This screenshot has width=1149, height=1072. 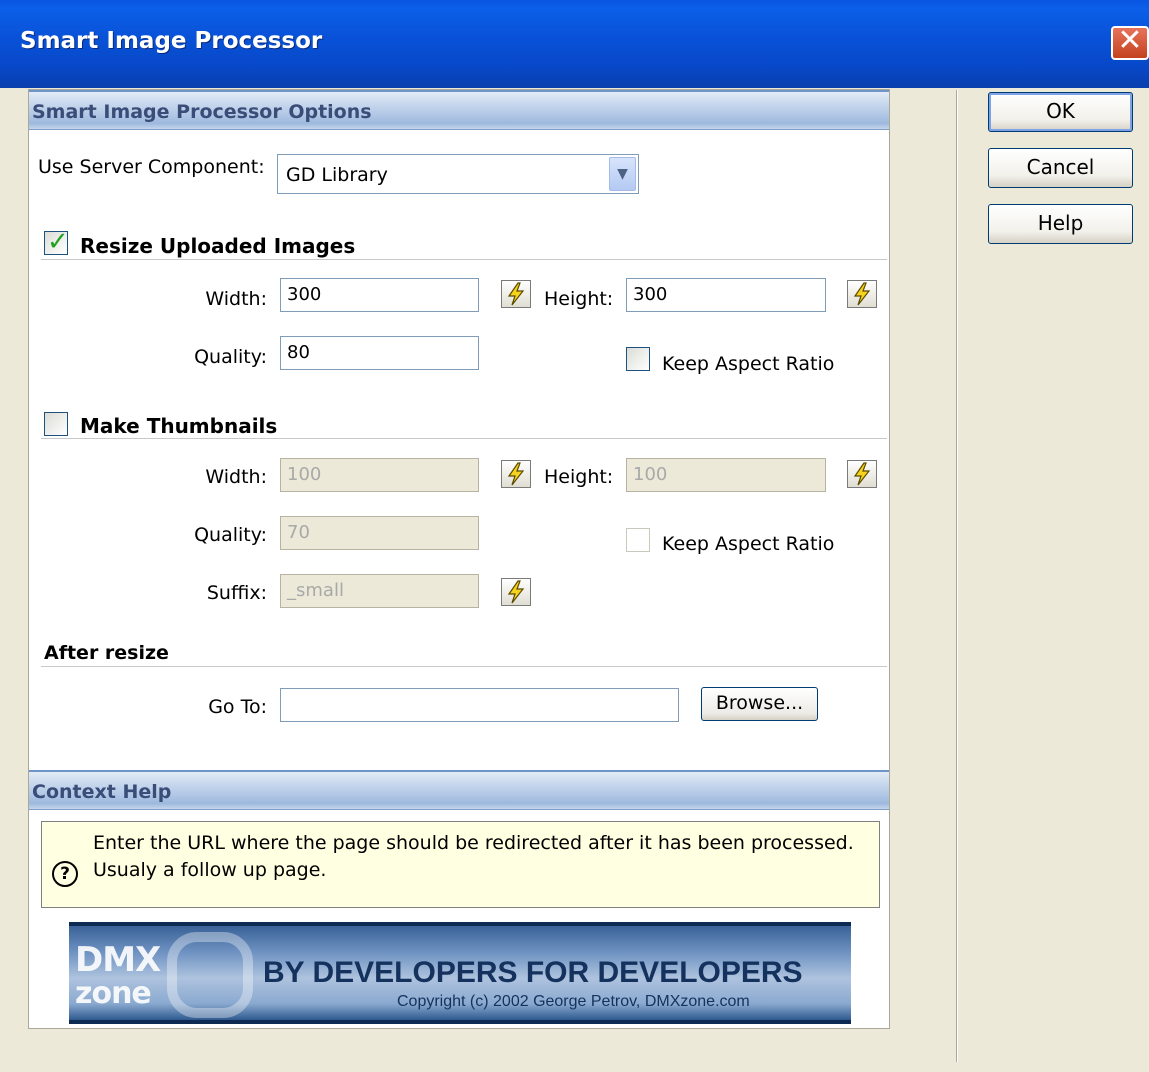 What do you see at coordinates (574, 44) in the screenshot?
I see `title-bar: Smart Image Processor ✕` at bounding box center [574, 44].